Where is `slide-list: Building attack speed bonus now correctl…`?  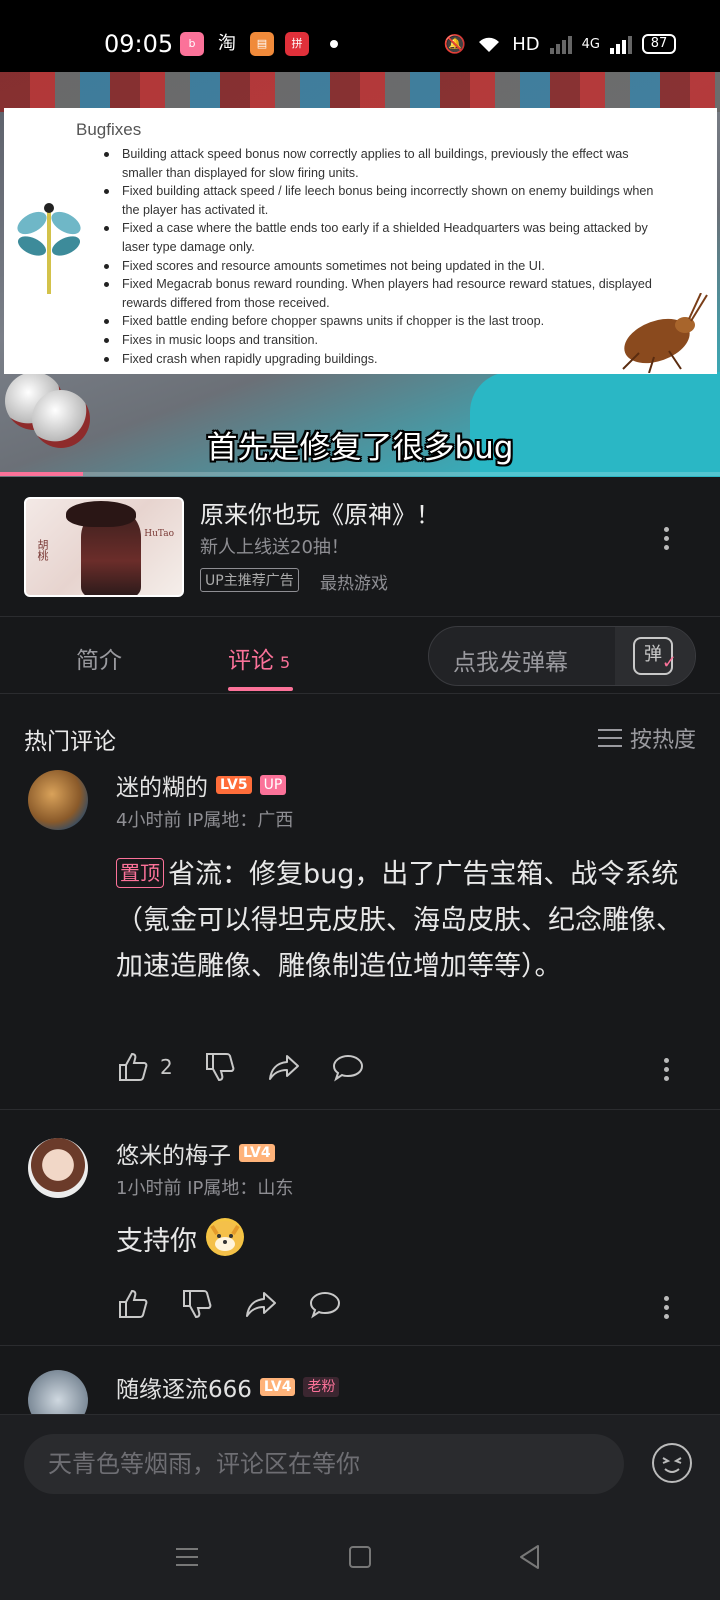
slide-list: Building attack speed bonus now correctl… is located at coordinates (384, 256).